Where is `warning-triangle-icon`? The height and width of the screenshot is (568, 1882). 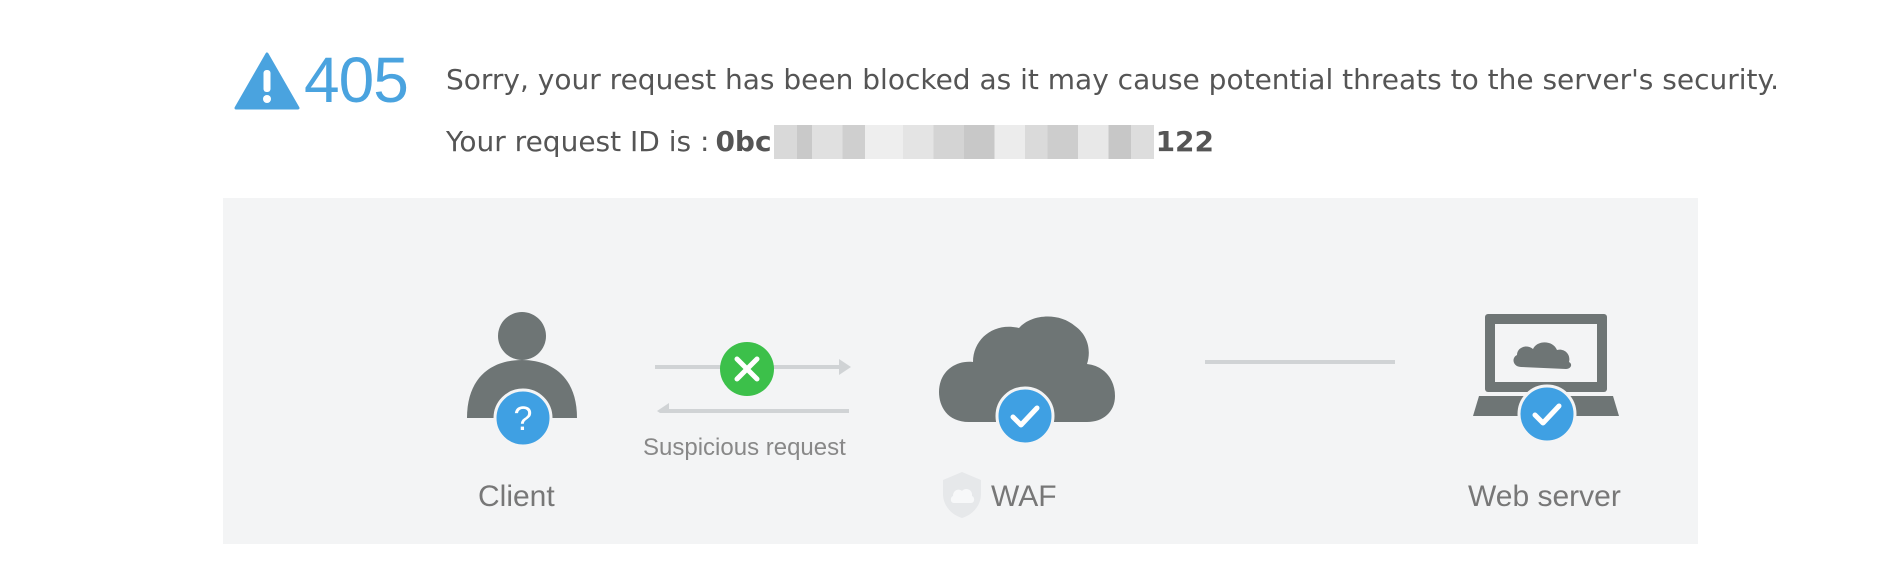 warning-triangle-icon is located at coordinates (267, 81).